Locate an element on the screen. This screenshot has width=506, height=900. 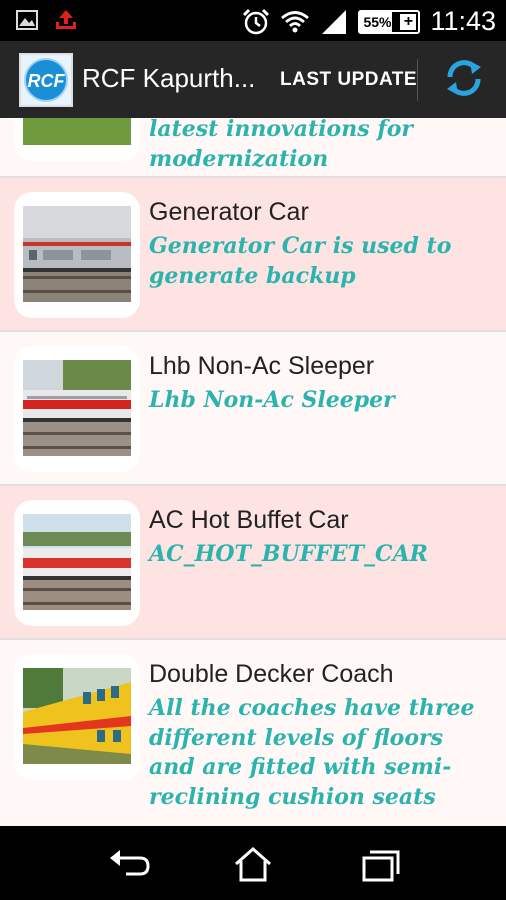
battery-icon: 55% + is located at coordinates (389, 21).